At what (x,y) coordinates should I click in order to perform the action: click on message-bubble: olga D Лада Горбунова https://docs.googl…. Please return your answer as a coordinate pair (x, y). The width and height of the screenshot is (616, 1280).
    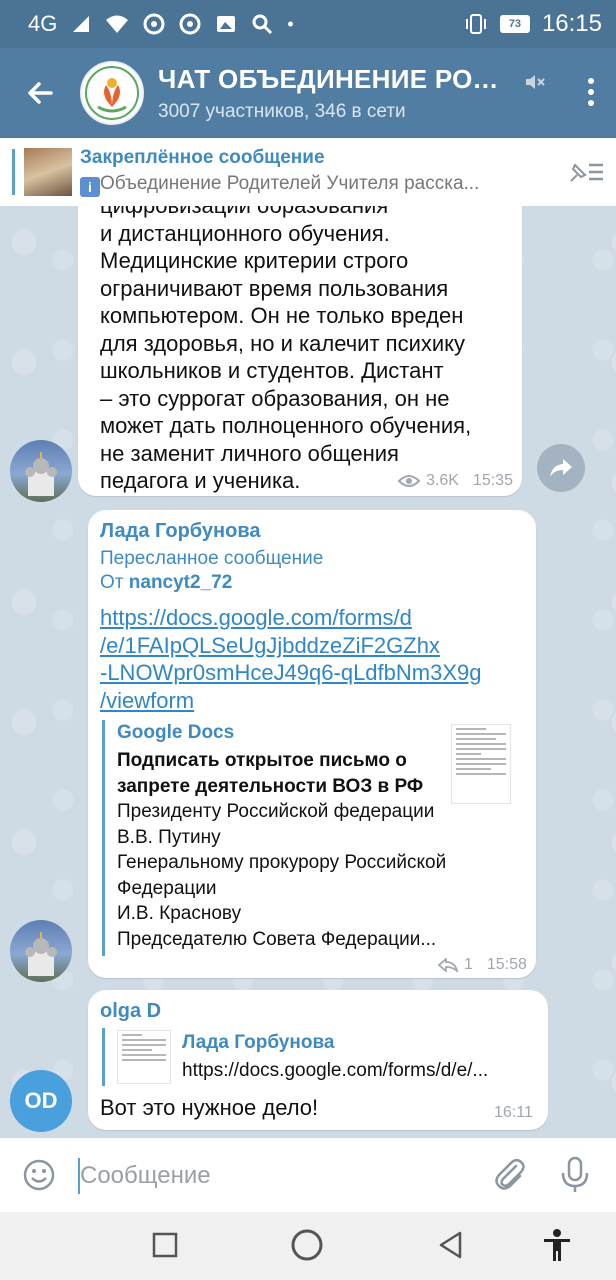
    Looking at the image, I should click on (318, 1060).